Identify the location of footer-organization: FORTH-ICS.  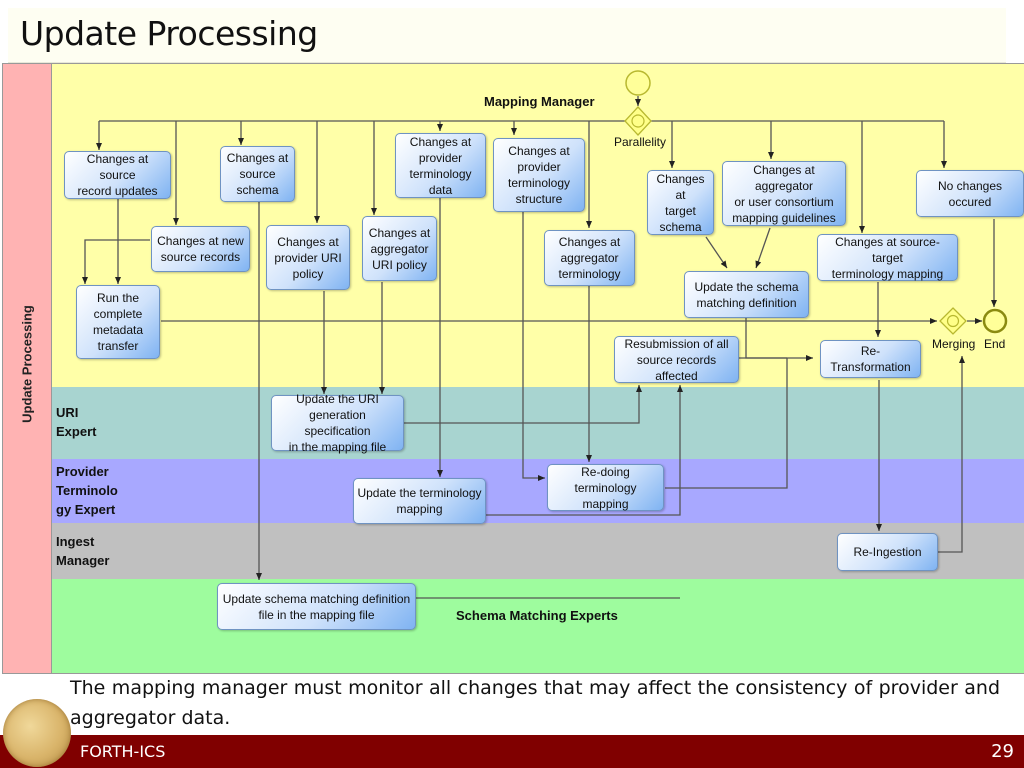
(123, 751).